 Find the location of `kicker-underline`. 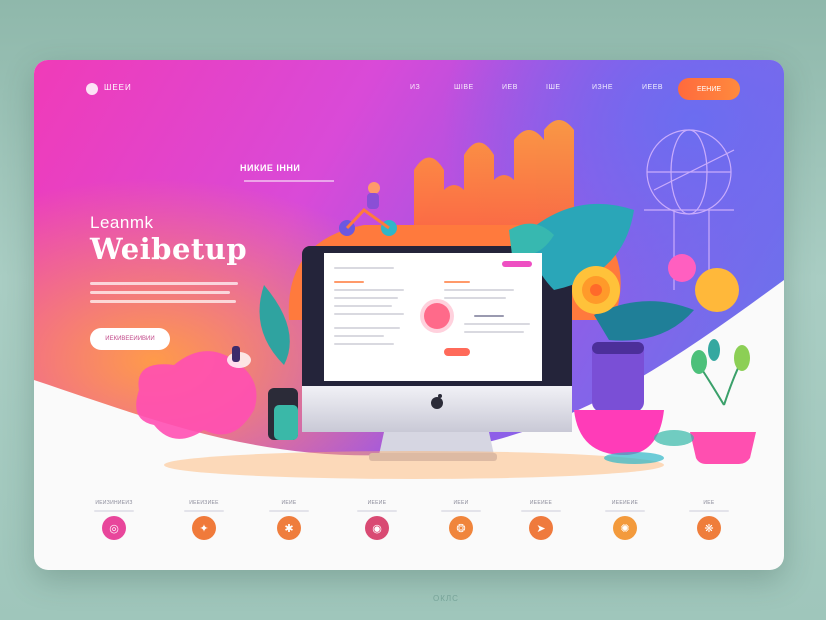

kicker-underline is located at coordinates (289, 181).